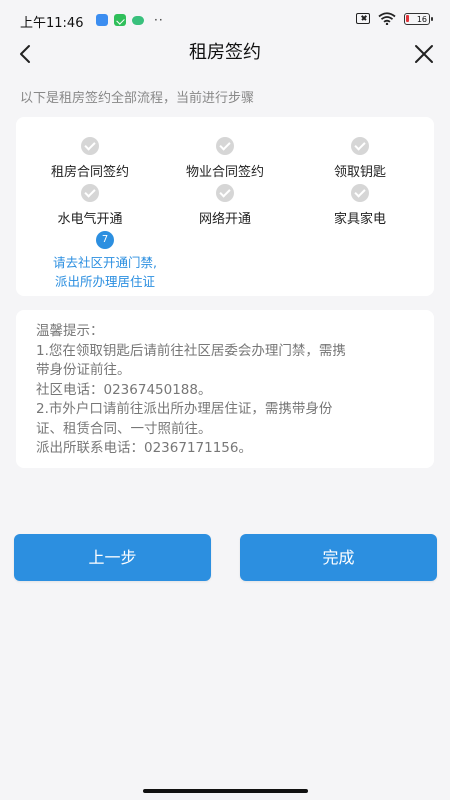 The width and height of the screenshot is (450, 800). What do you see at coordinates (112, 557) in the screenshot?
I see `previous-step-button: 上一步` at bounding box center [112, 557].